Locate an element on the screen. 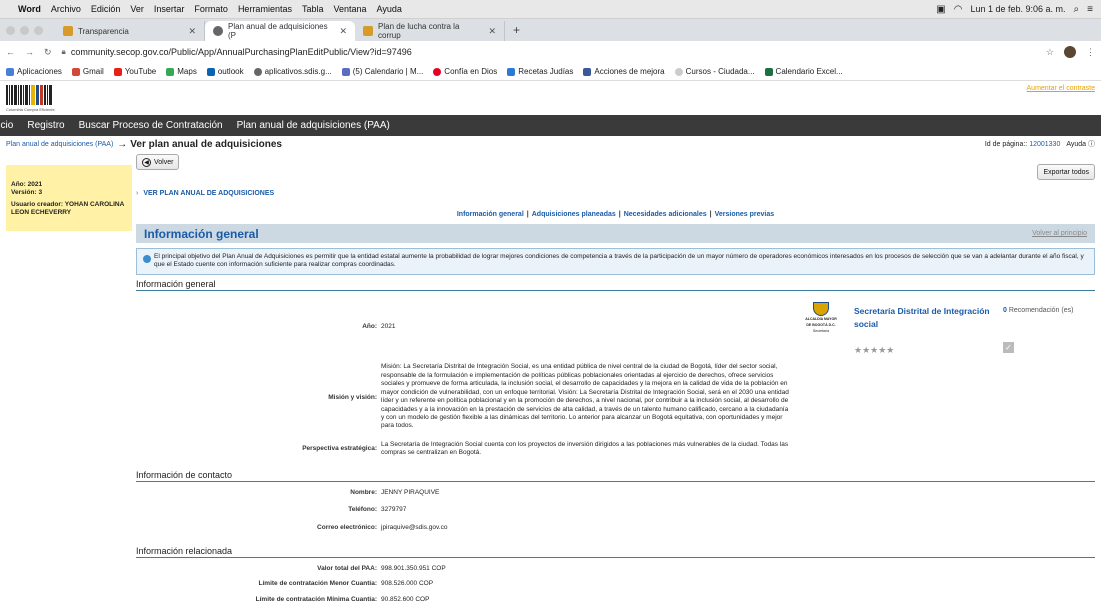 The height and width of the screenshot is (616, 1101). menu-insertar: Insertar is located at coordinates (169, 9).